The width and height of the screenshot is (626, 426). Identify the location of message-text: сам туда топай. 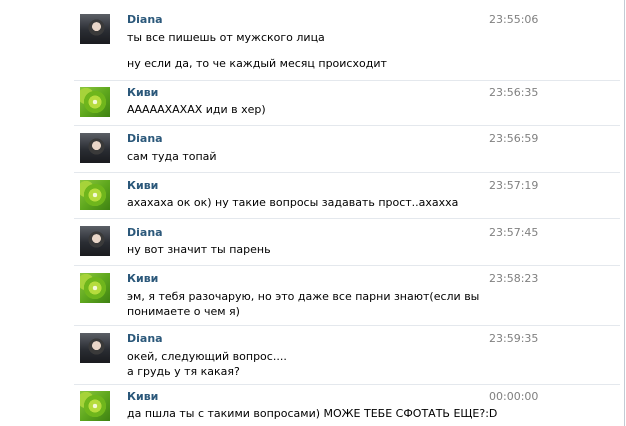
(172, 156).